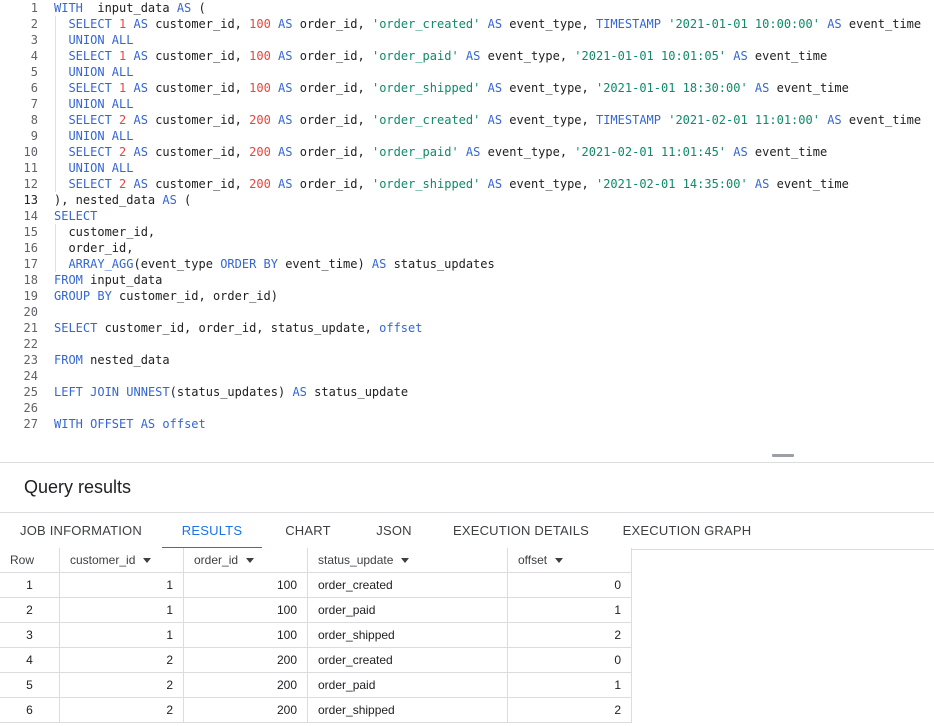  I want to click on code-text: FROM nested_data, so click(112, 360).